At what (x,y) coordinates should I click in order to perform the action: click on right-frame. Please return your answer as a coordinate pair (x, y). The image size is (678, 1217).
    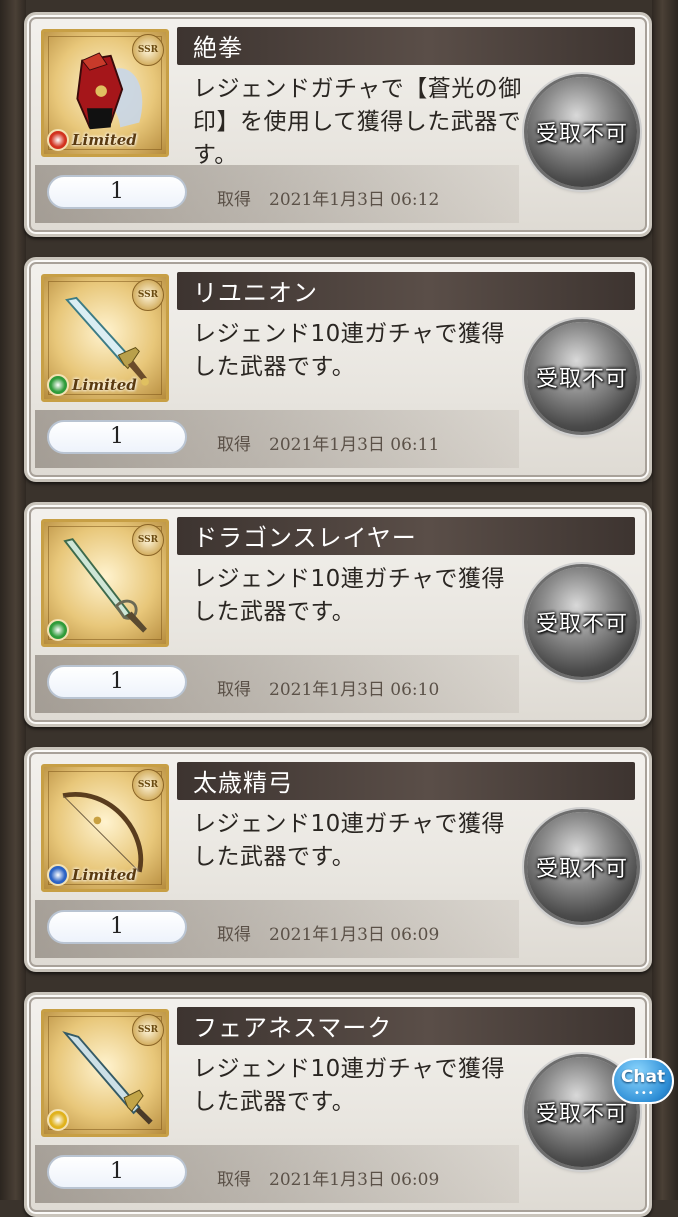
    Looking at the image, I should click on (665, 600).